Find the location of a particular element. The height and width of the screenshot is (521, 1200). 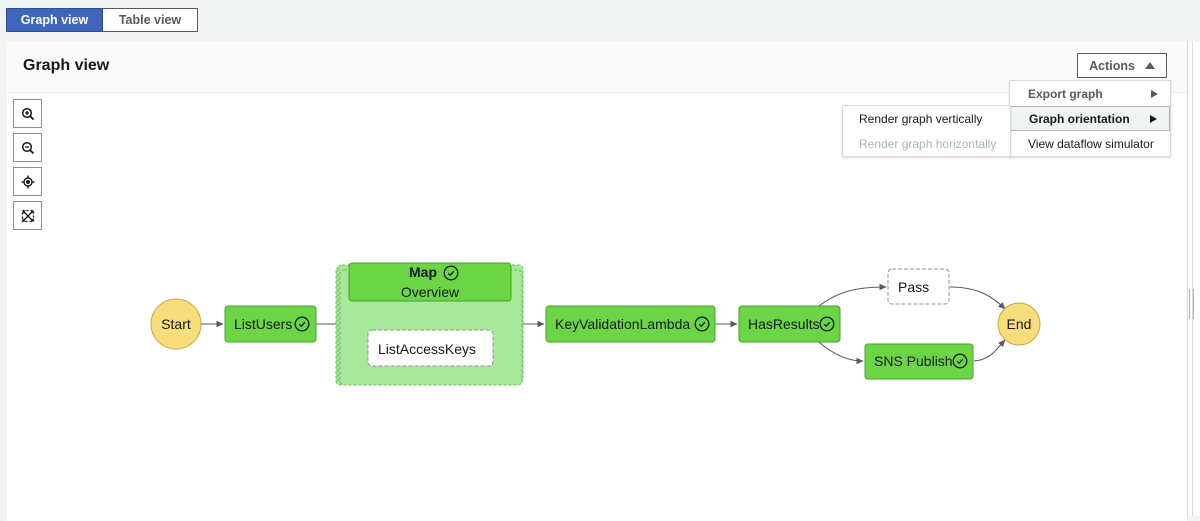

node-pass: Pass is located at coordinates (918, 286).